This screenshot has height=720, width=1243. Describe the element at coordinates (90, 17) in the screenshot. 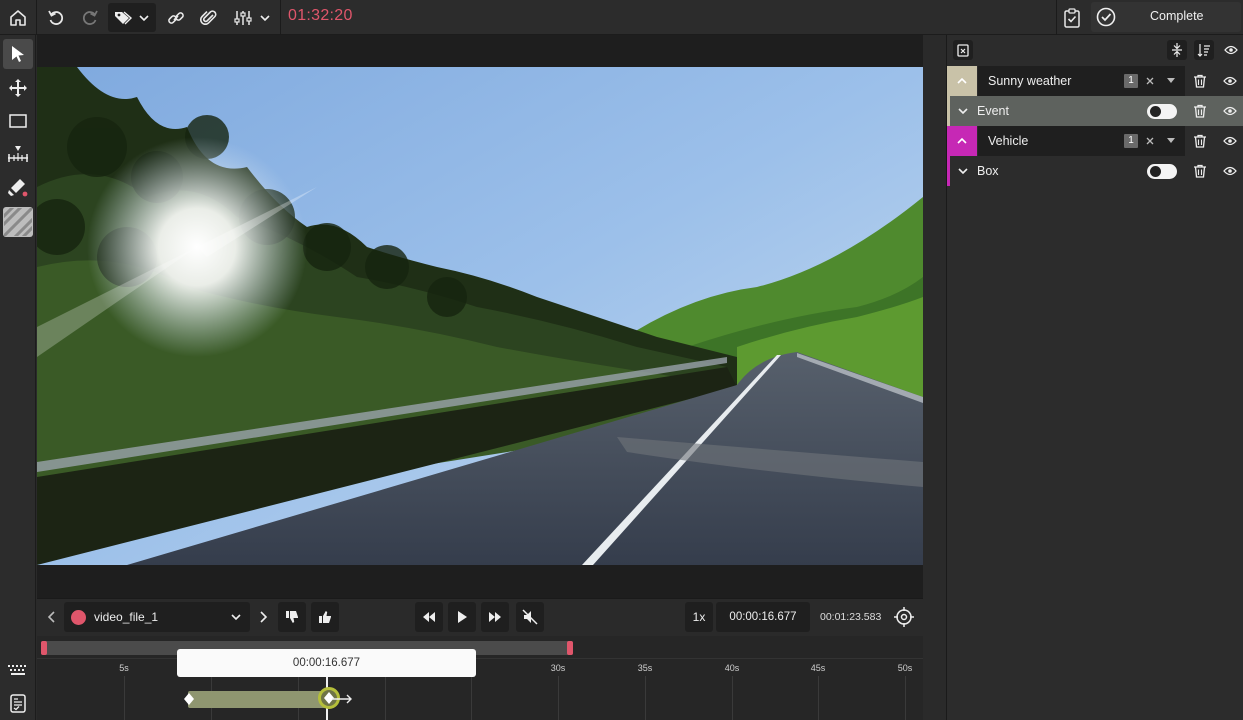

I see `redo-button` at that location.